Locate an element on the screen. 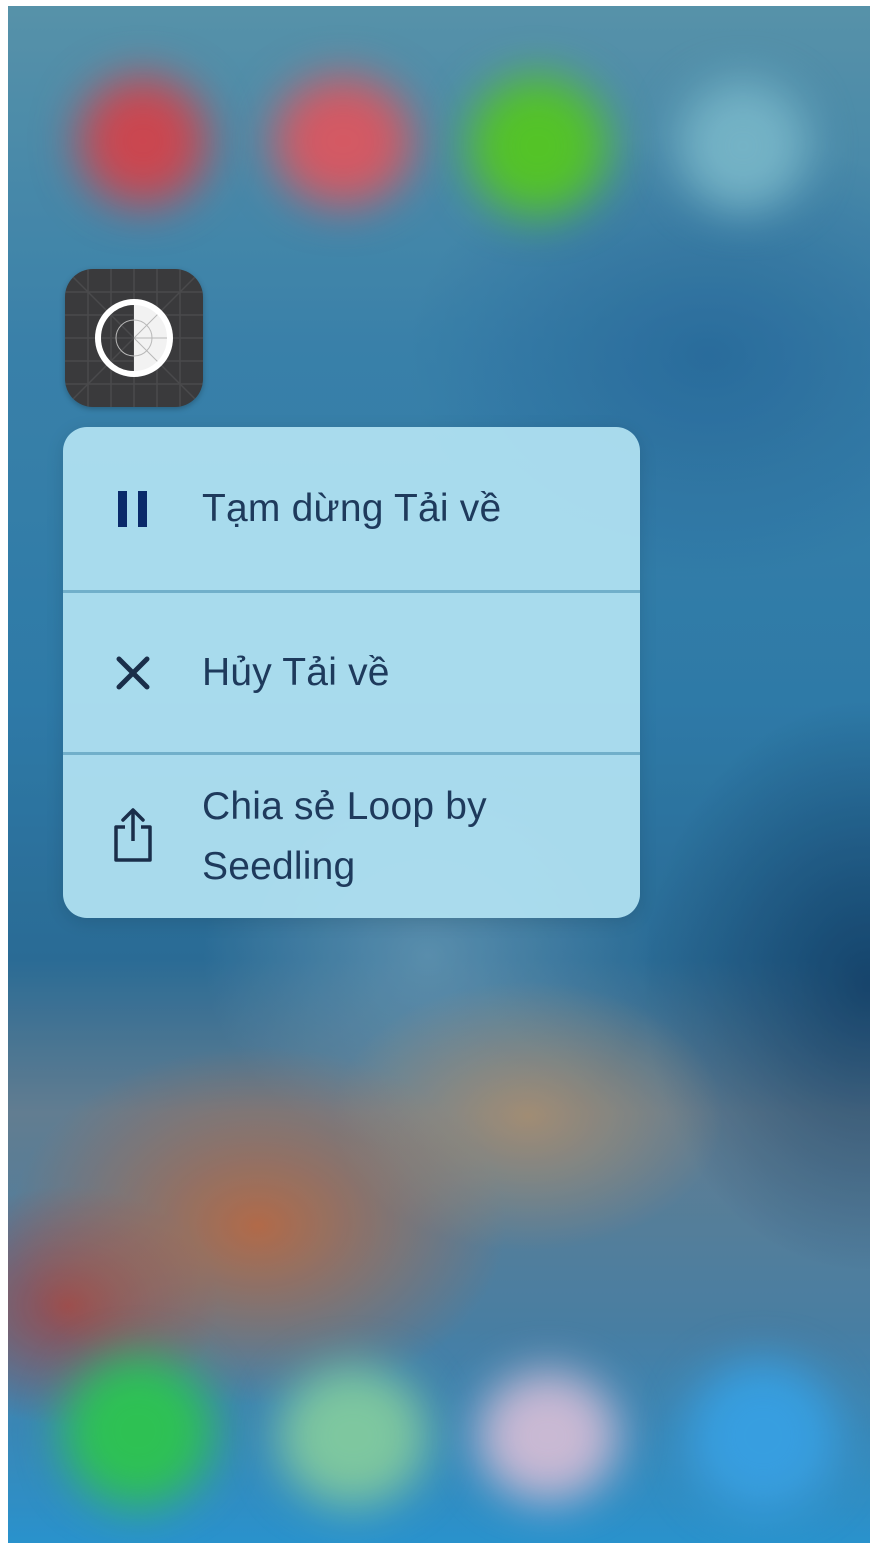  share-app-action: Chia sẻ Loop by Seedling is located at coordinates (351, 836).